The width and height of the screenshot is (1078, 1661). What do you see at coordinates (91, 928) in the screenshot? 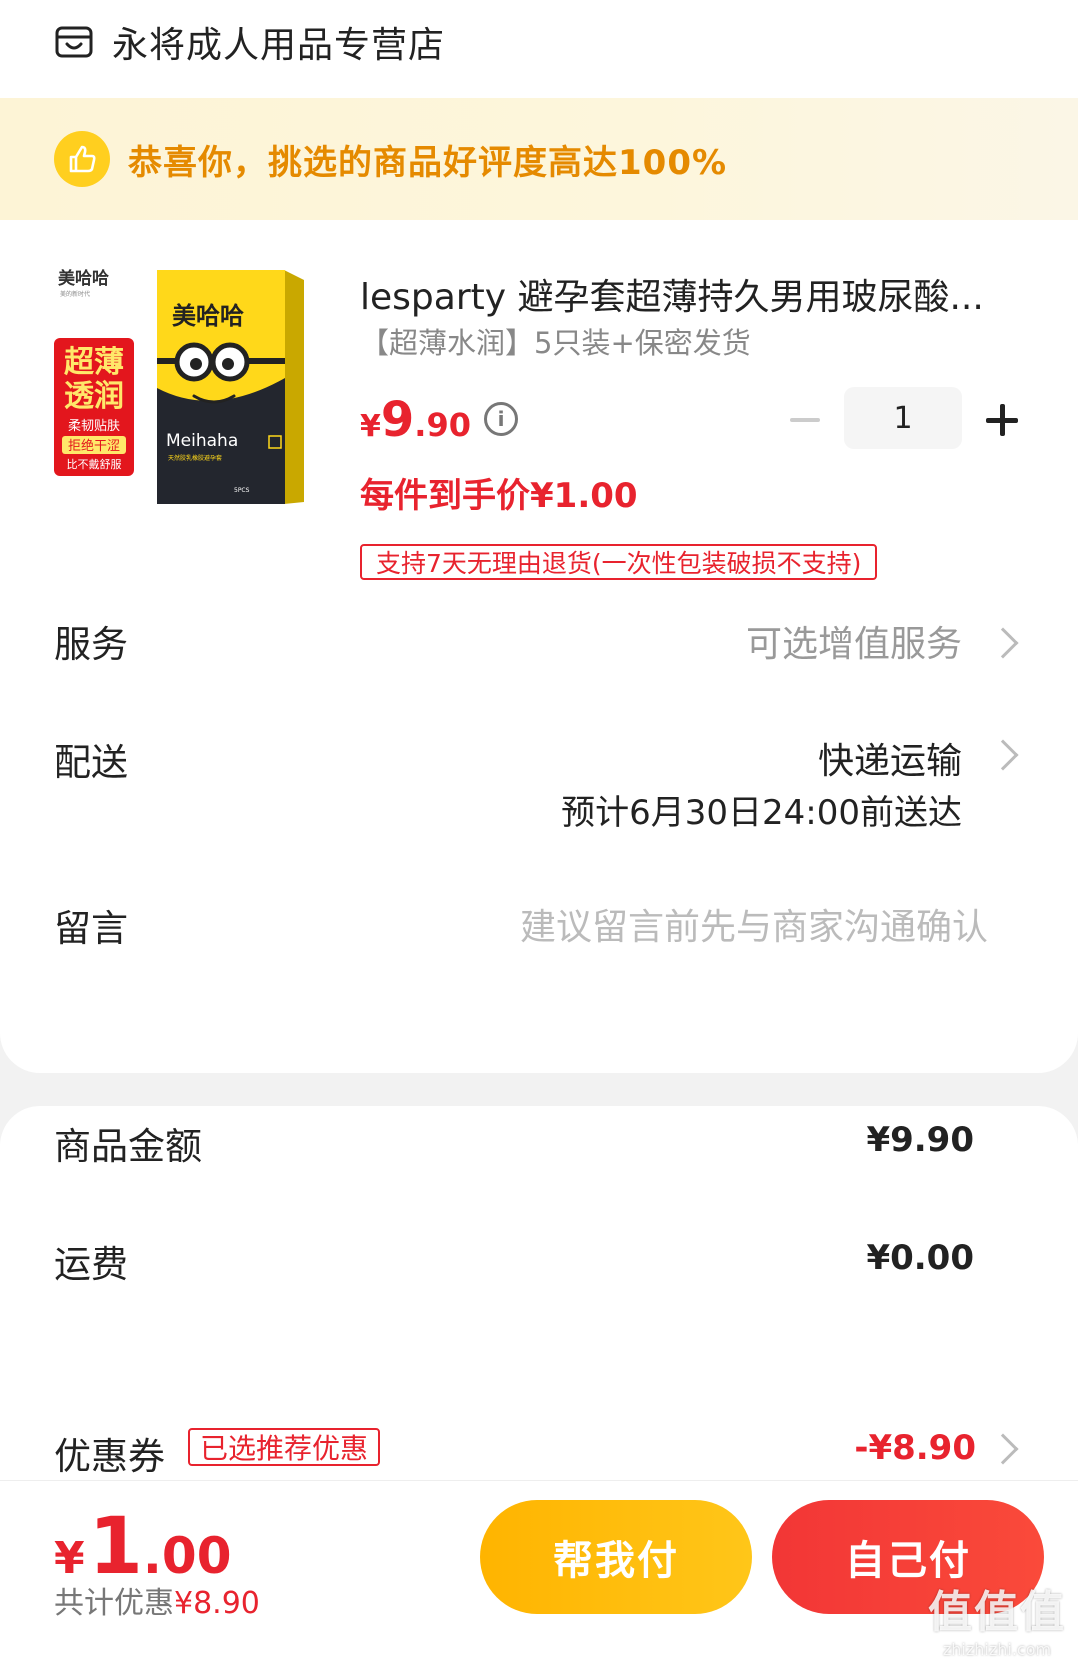
I see `message-label: 留言` at bounding box center [91, 928].